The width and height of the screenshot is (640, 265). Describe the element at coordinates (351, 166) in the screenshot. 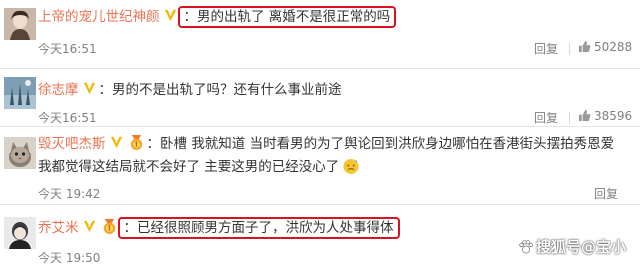

I see `sweat-emoji-icon` at that location.